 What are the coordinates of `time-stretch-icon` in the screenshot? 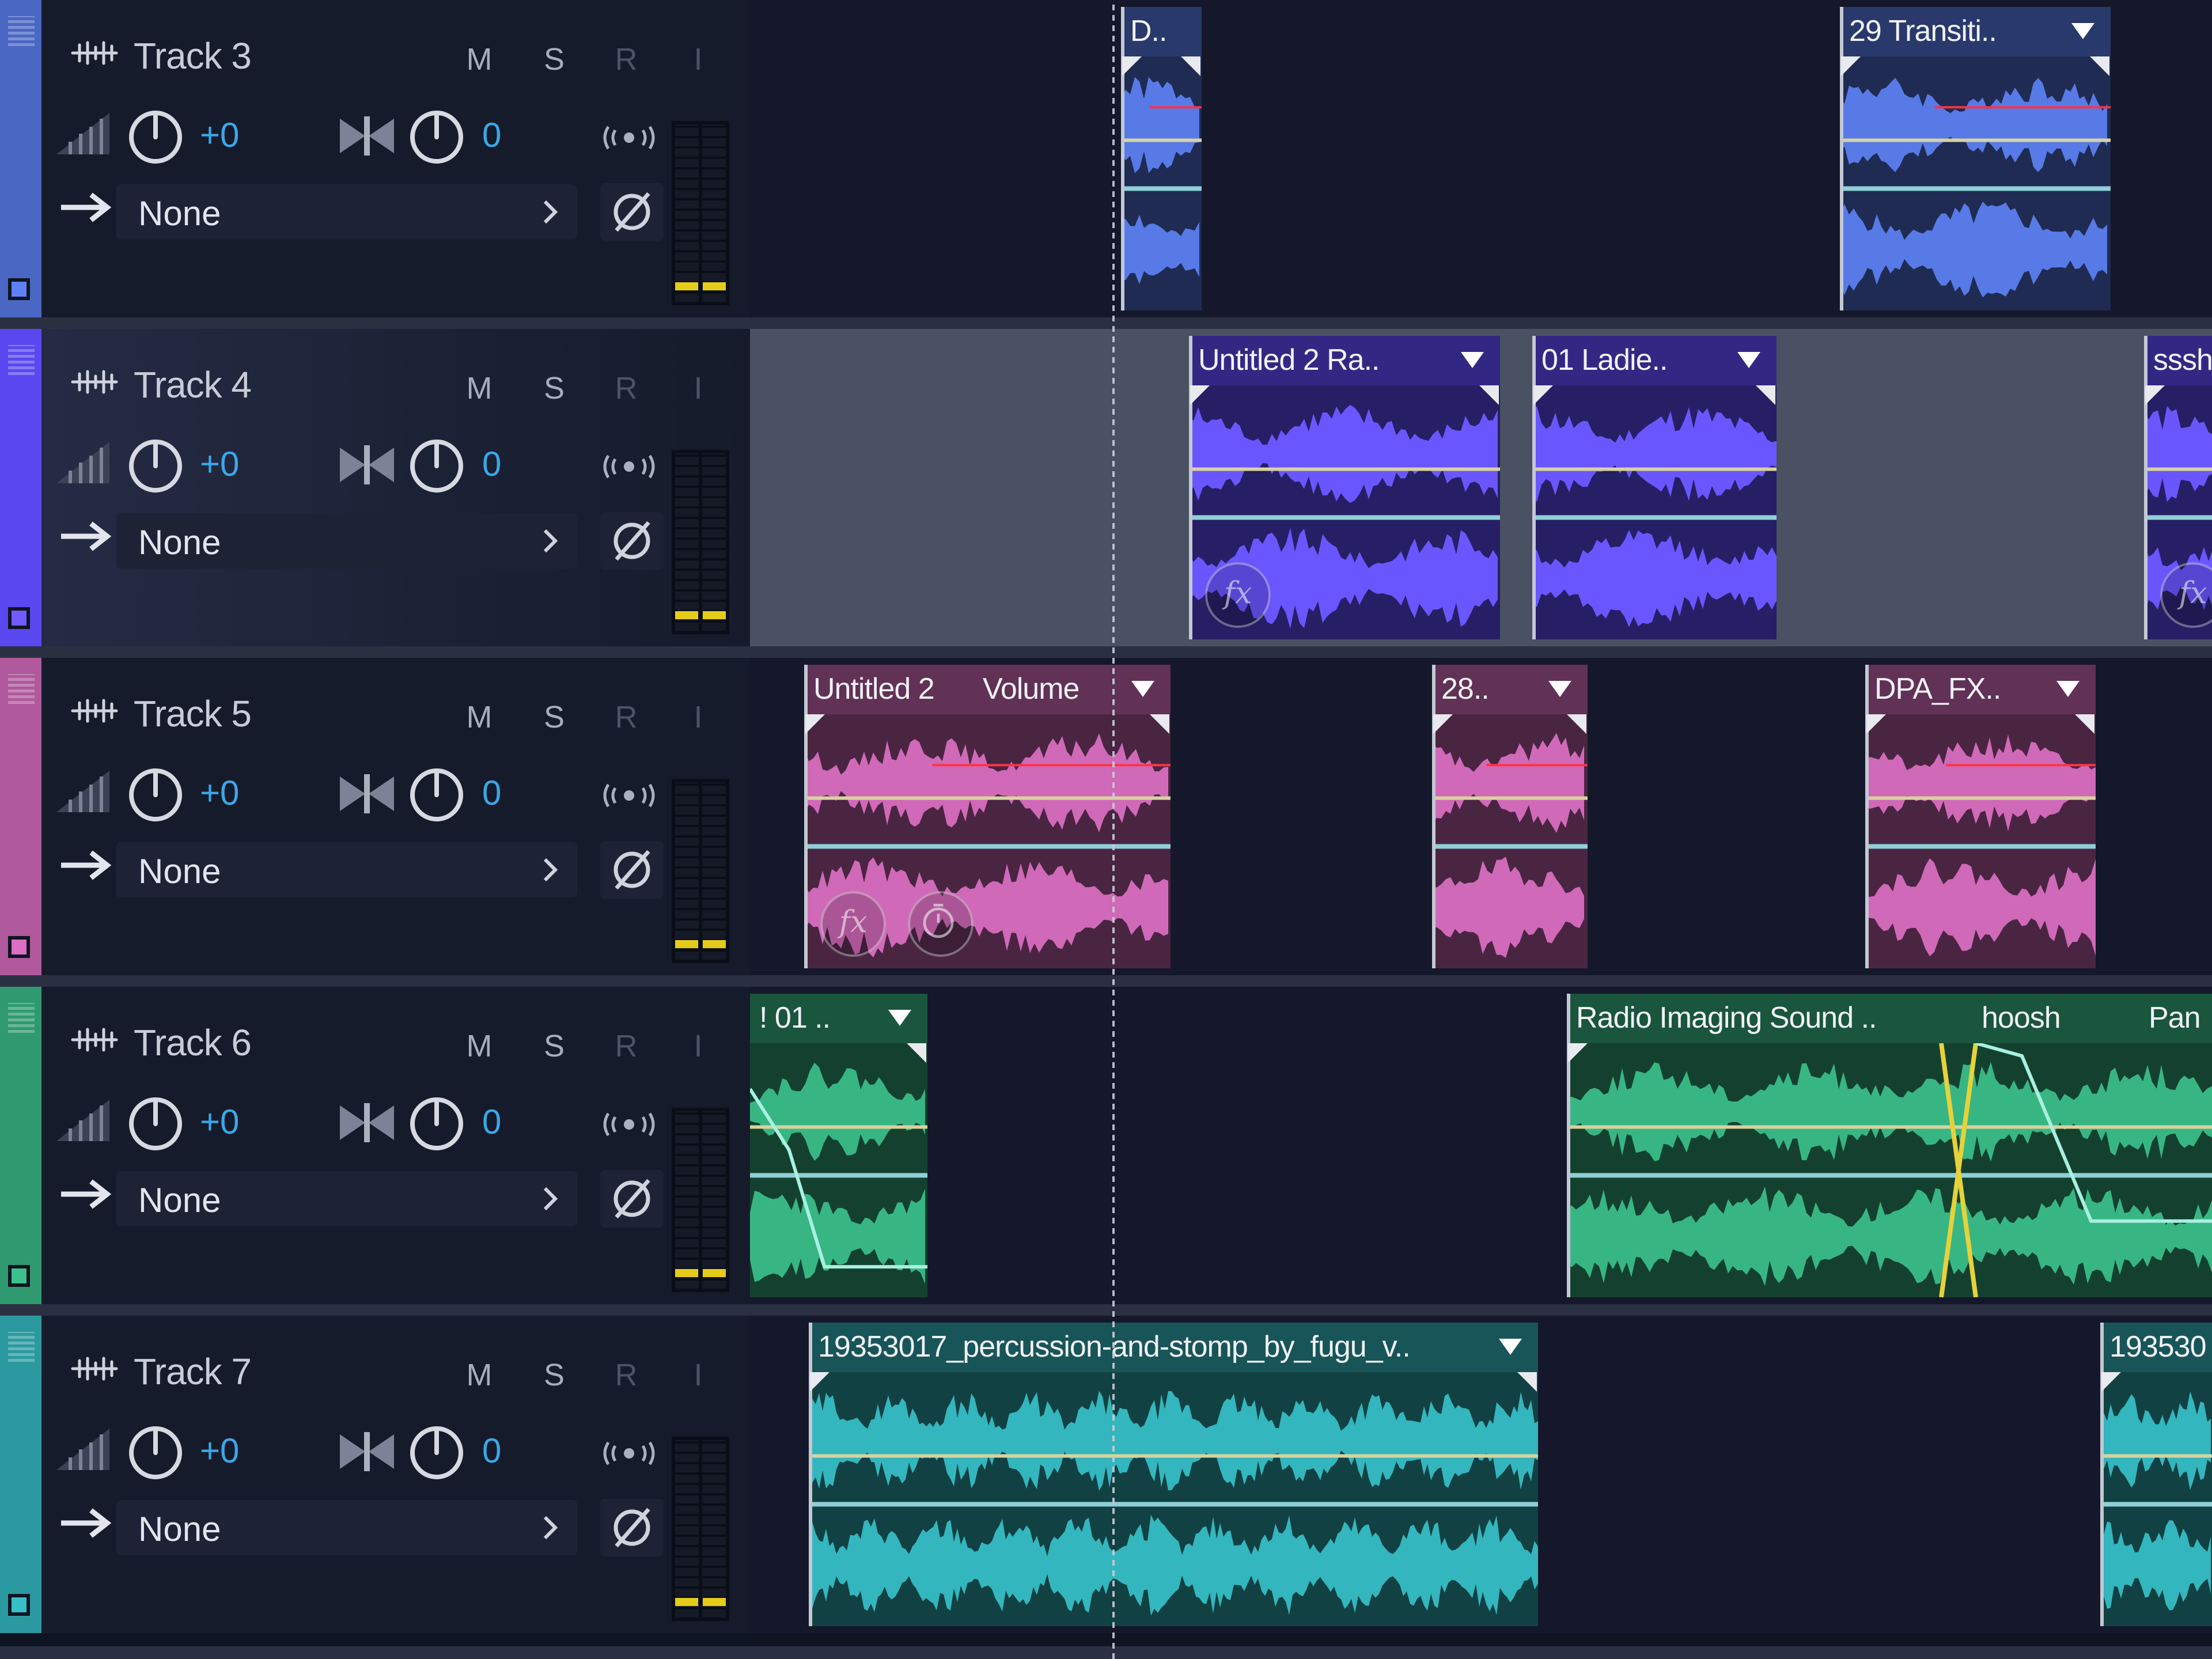 It's located at (941, 924).